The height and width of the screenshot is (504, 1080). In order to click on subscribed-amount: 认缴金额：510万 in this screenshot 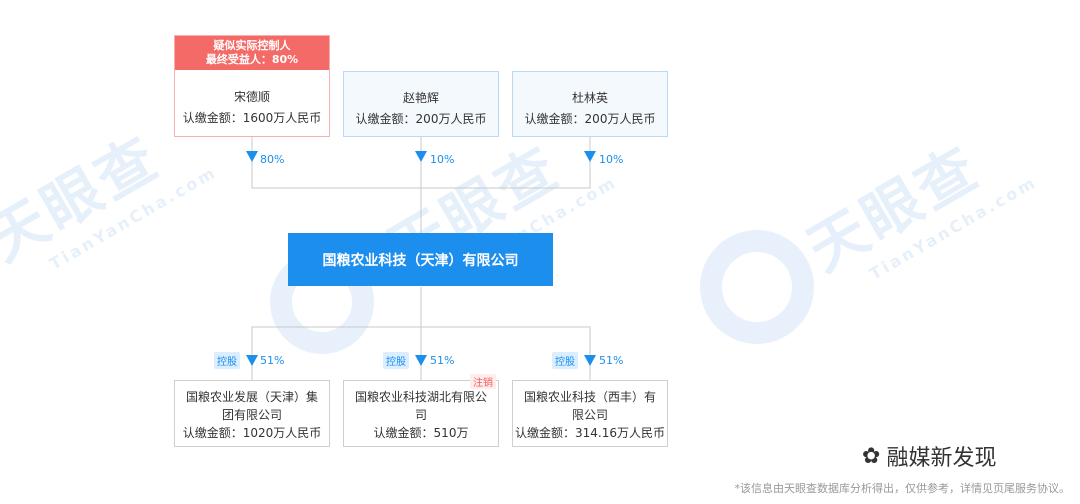, I will do `click(421, 433)`.